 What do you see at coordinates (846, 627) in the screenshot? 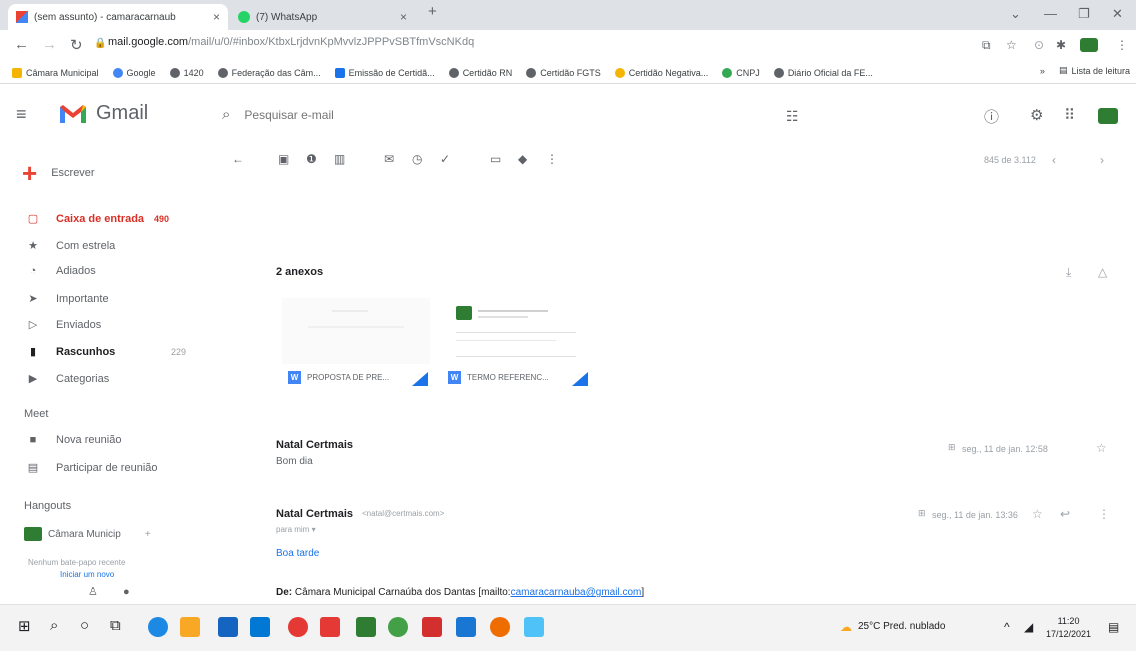
I see `weather-icon: ☁` at bounding box center [846, 627].